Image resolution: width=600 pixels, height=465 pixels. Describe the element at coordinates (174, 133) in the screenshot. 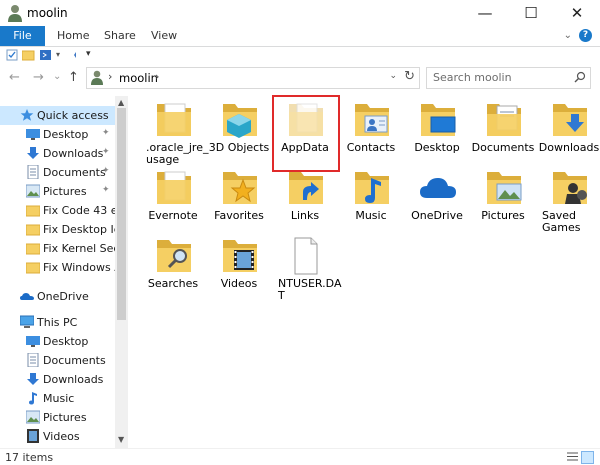

I see `file-item-oracle-jre-usage: .oracle_jre_ usage` at that location.